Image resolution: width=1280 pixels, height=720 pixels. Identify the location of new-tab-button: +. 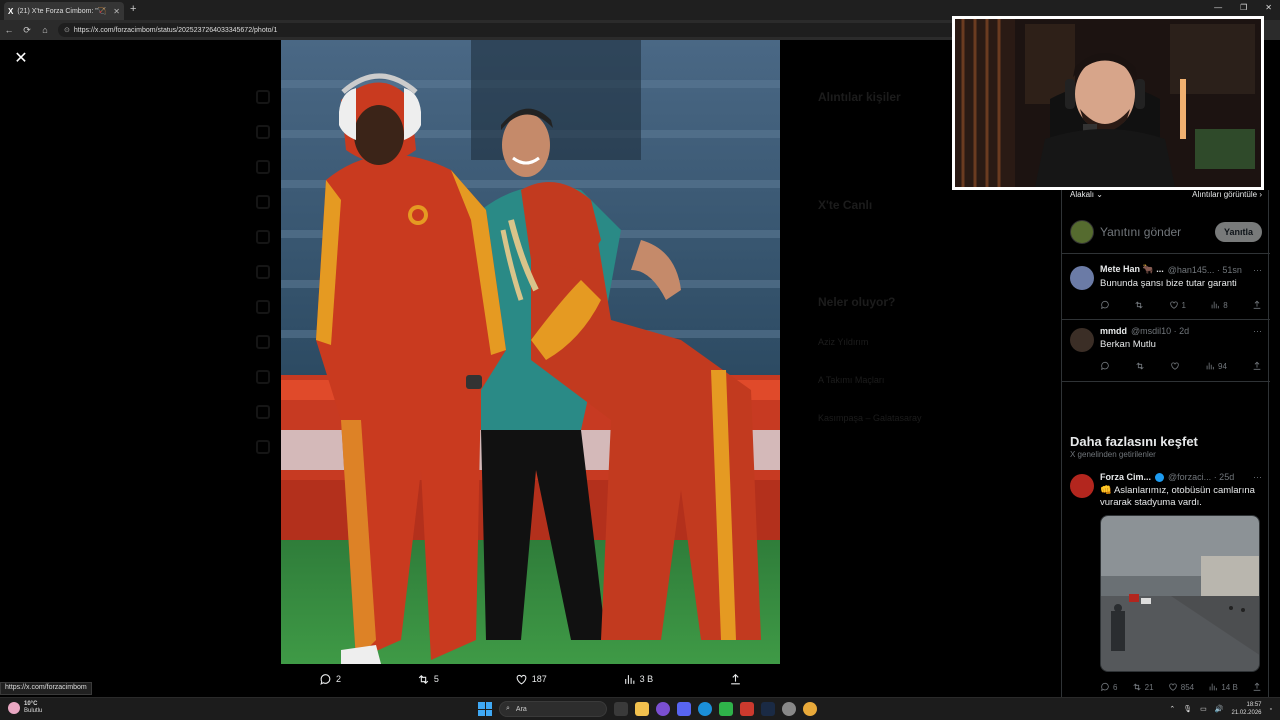
(133, 9).